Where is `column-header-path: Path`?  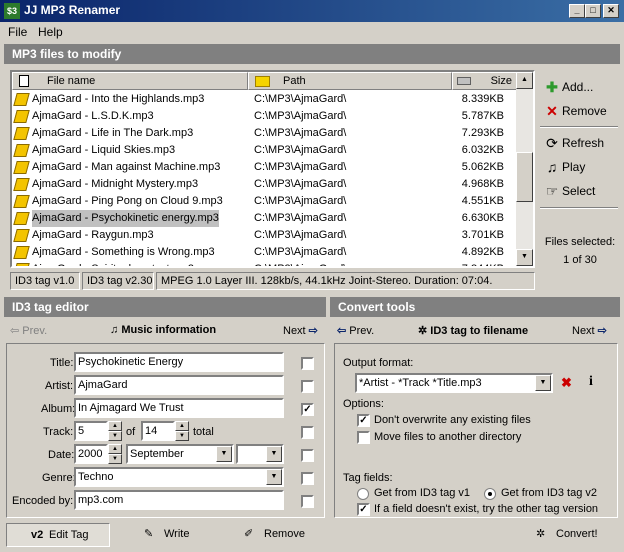
column-header-path: Path is located at coordinates (350, 81).